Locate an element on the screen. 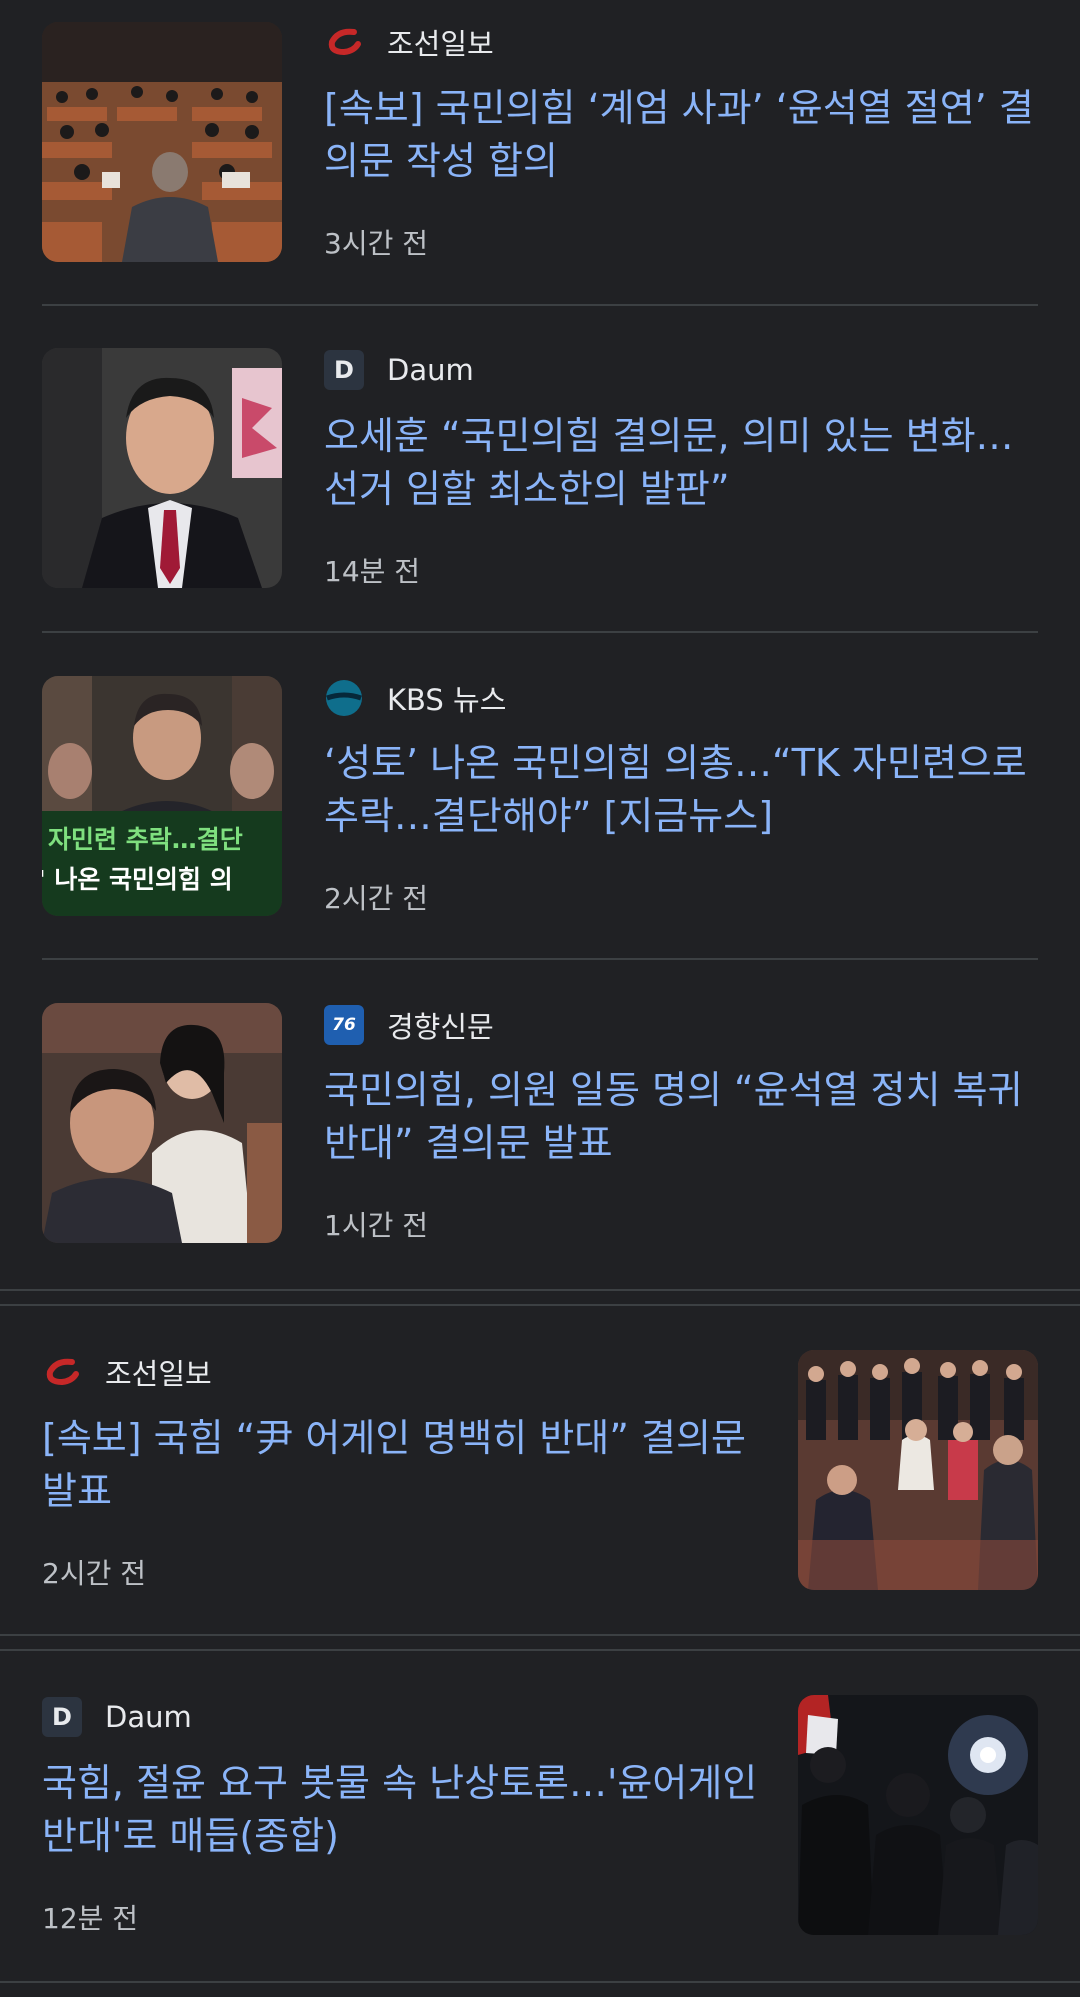 The image size is (1080, 1997). published-time: 1시간 전 is located at coordinates (376, 1225).